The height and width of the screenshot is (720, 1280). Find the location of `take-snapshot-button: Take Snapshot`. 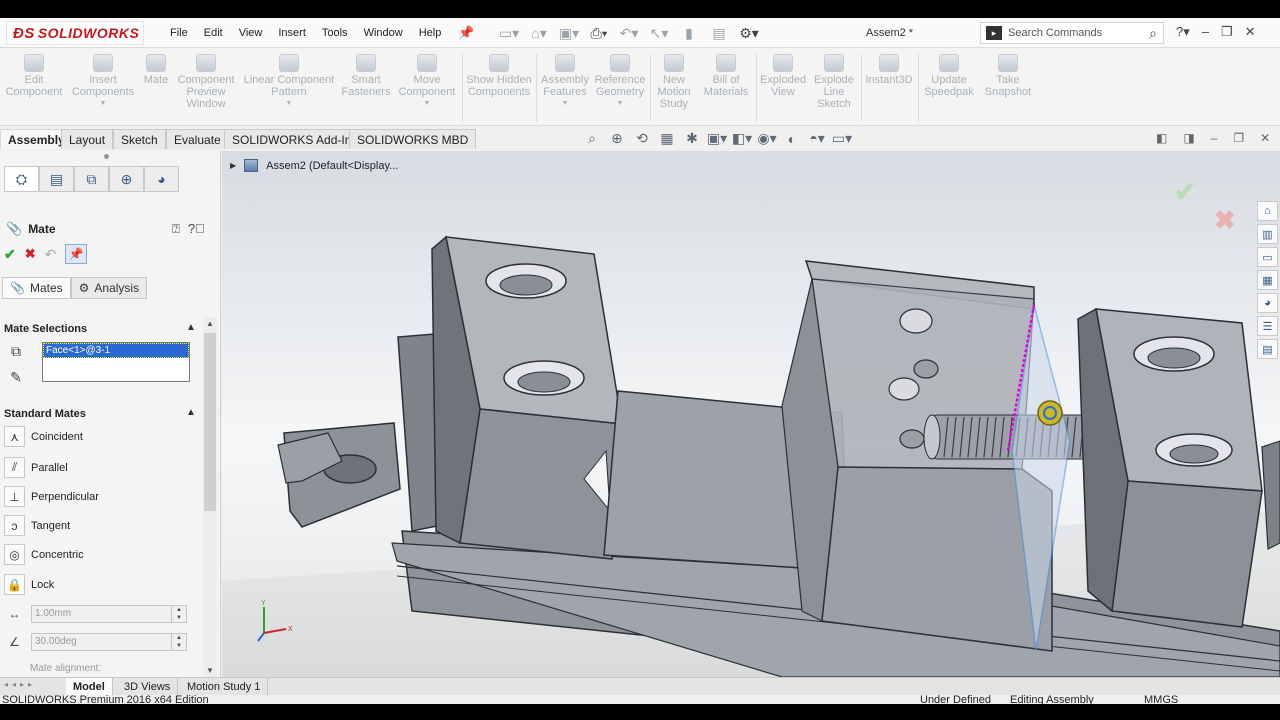

take-snapshot-button: Take Snapshot is located at coordinates (1008, 76).